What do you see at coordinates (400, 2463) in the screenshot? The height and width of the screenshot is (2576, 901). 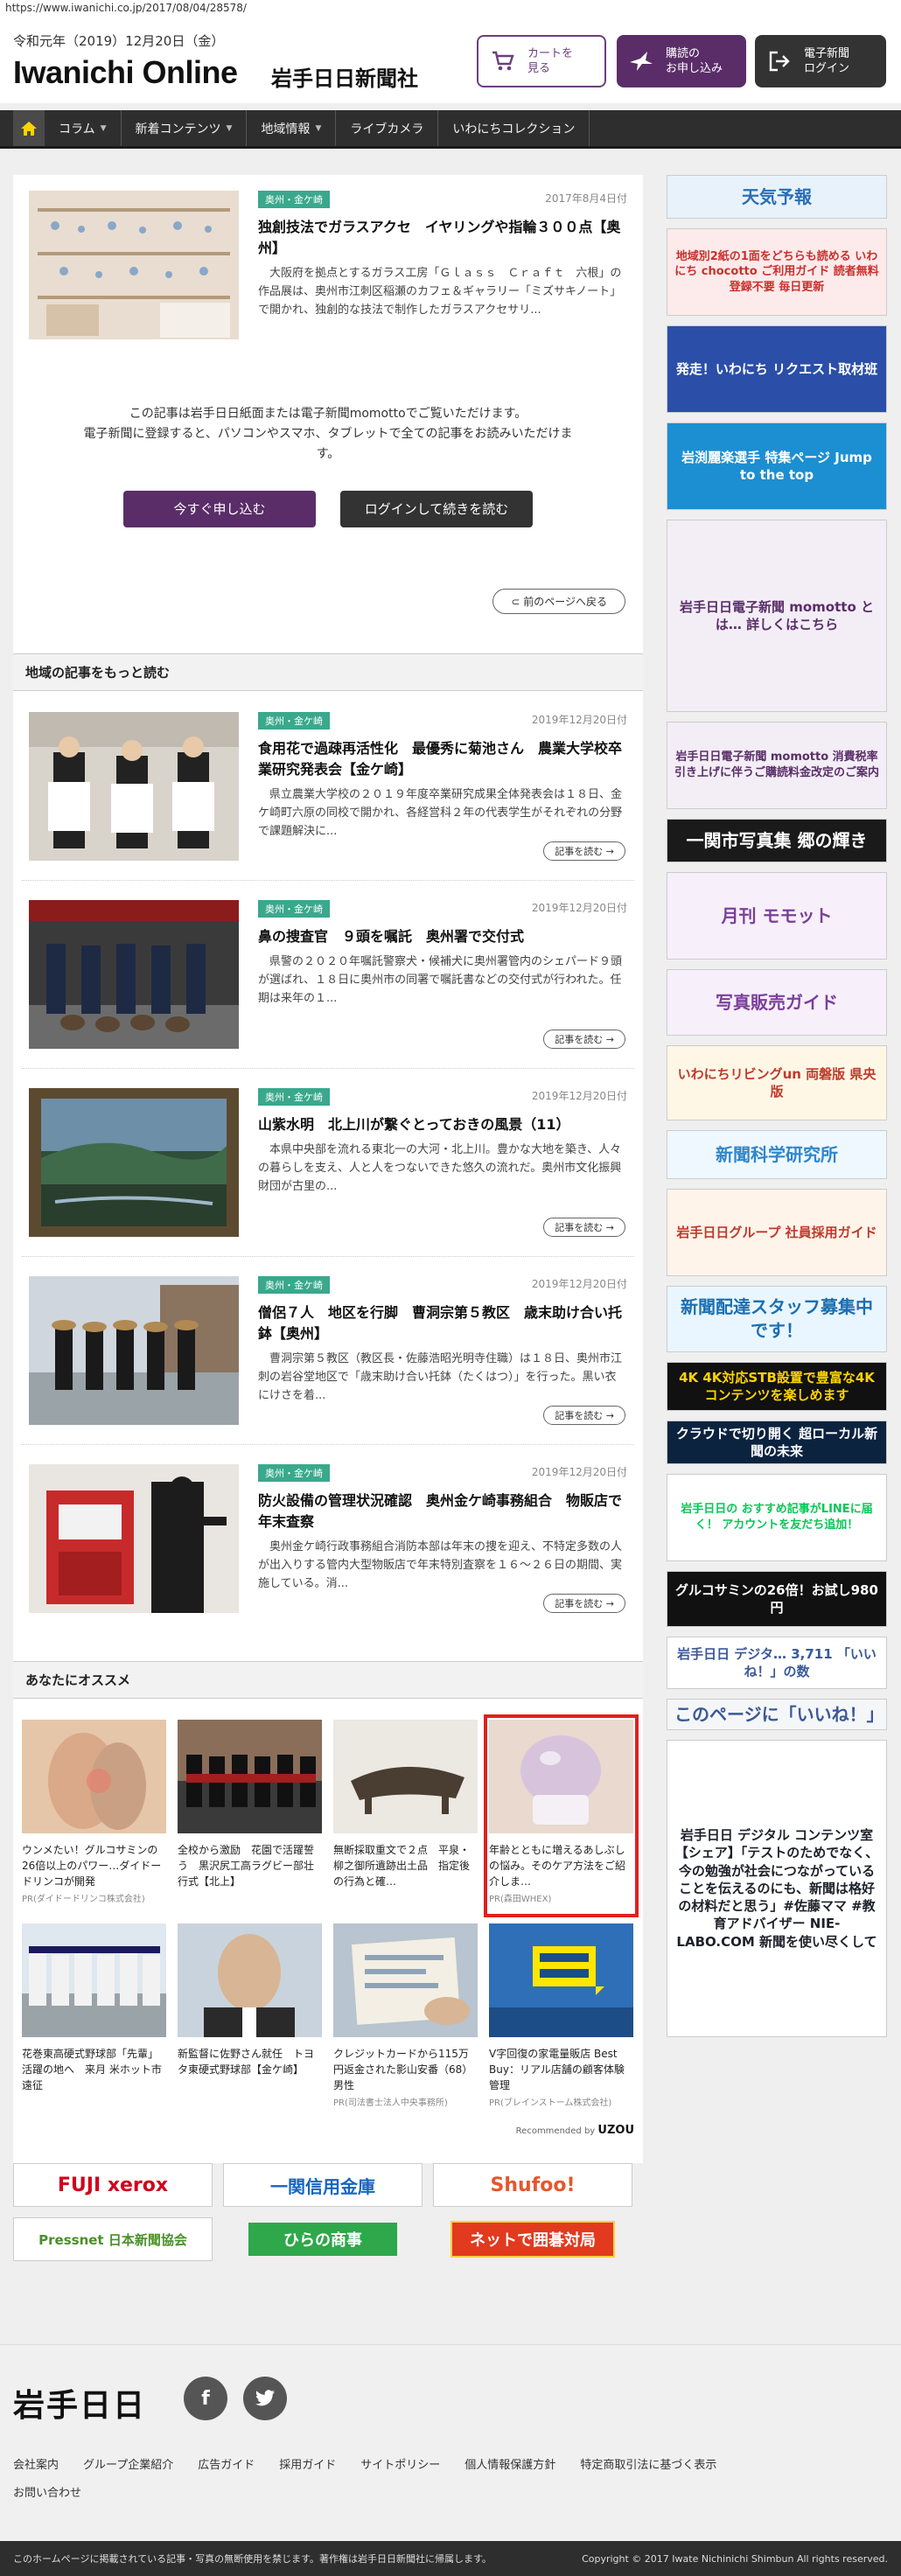 I see `footer-link-site-policy: サイトポリシー` at bounding box center [400, 2463].